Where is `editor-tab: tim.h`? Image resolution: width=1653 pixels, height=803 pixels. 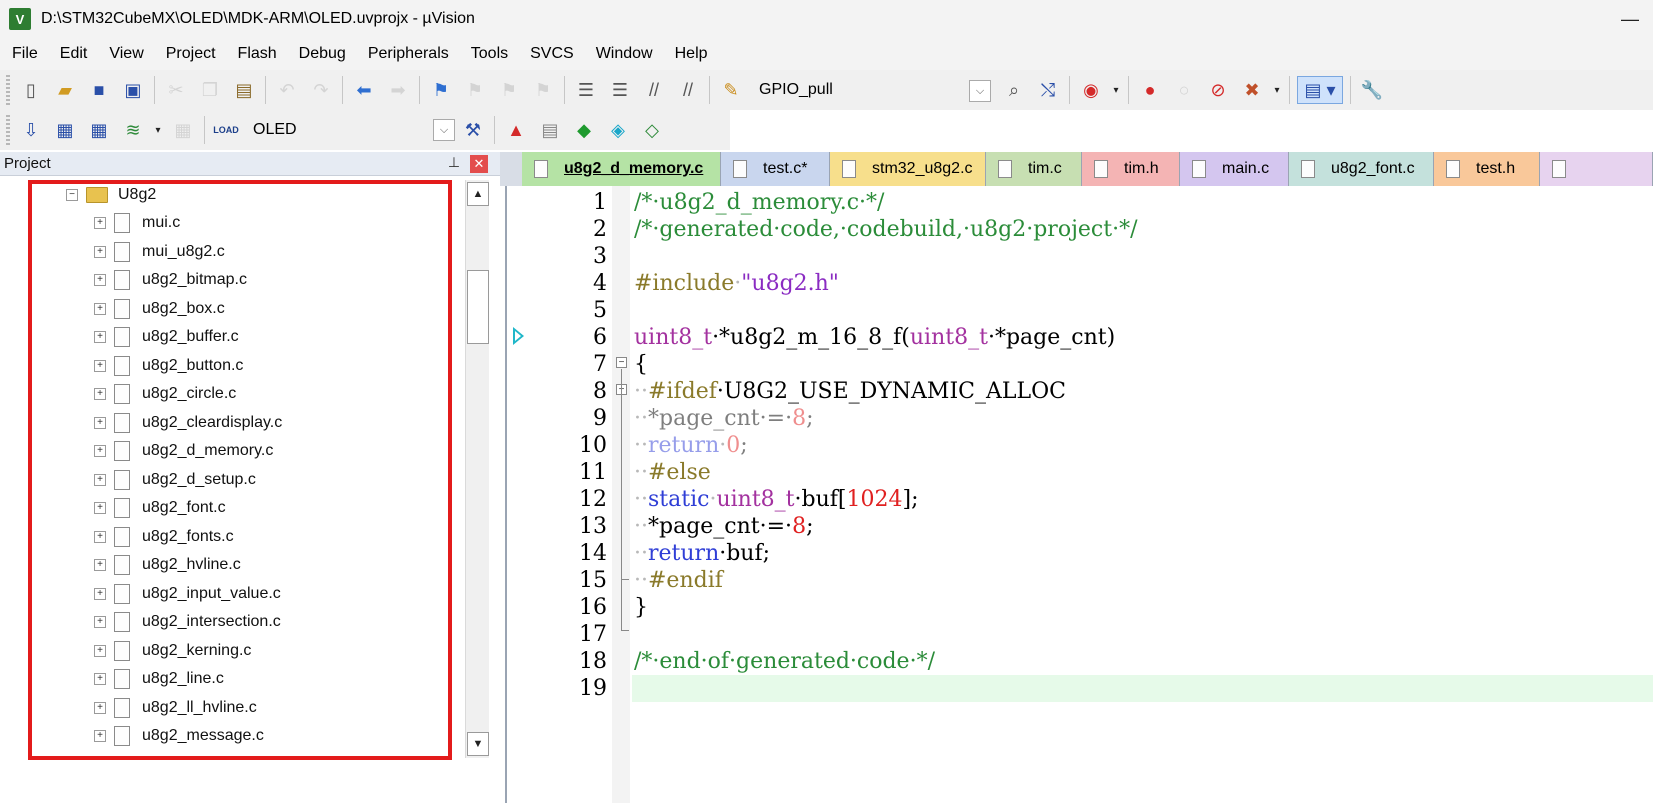
editor-tab: tim.h is located at coordinates (1131, 169).